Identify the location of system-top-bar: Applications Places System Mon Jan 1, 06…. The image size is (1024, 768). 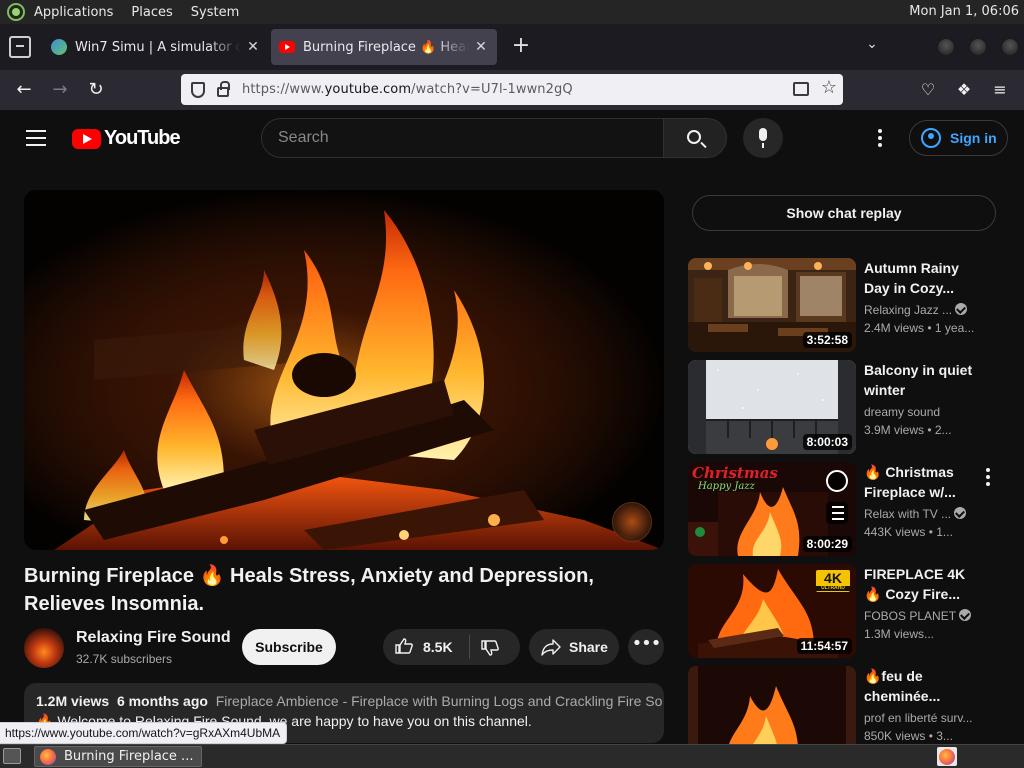
(512, 12).